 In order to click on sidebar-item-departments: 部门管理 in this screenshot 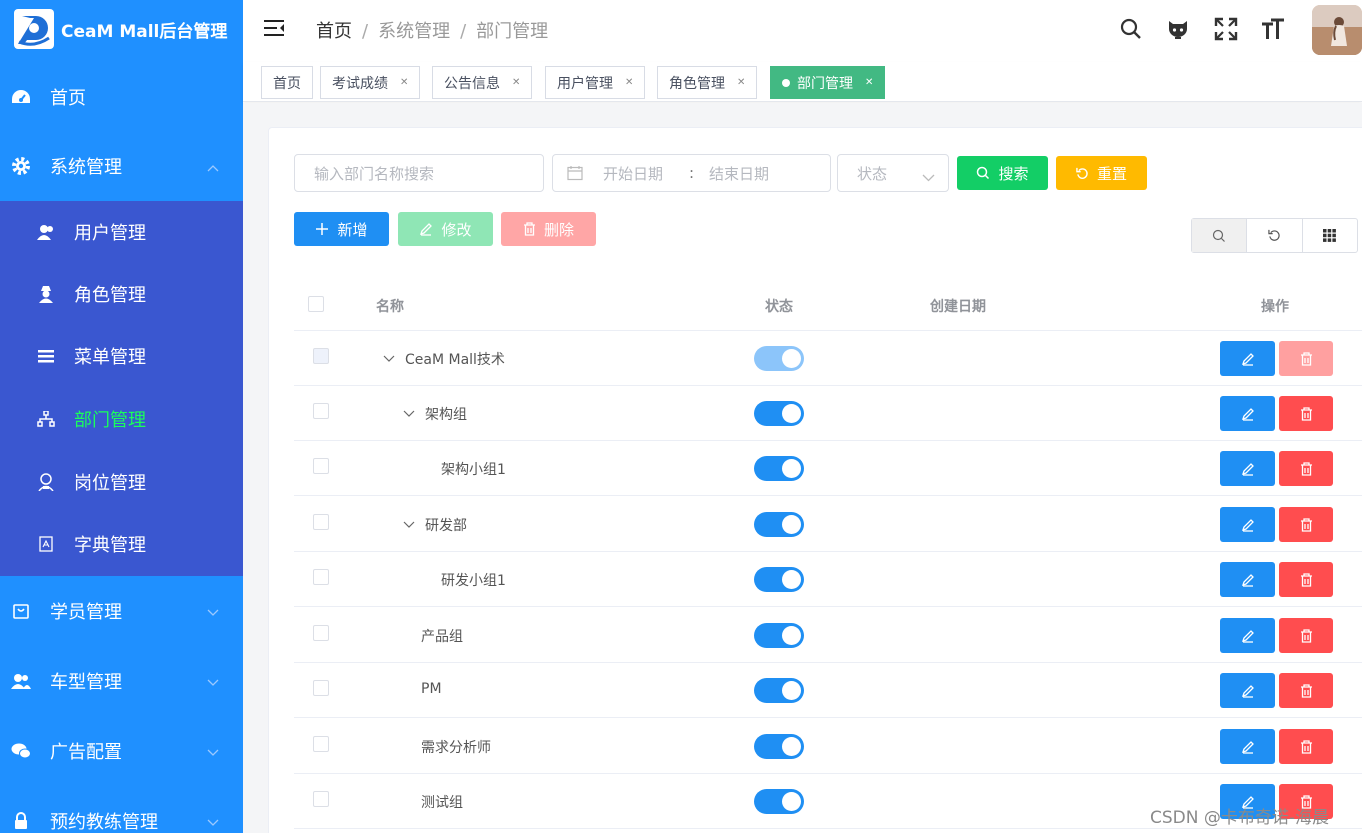, I will do `click(121, 419)`.